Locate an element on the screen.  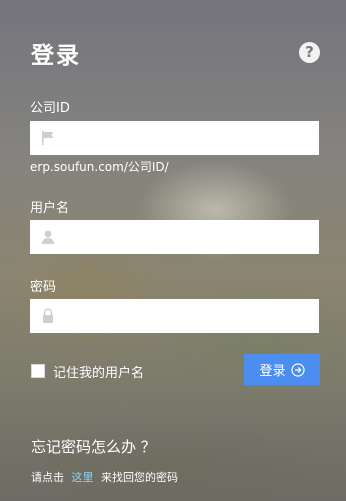
company-id-input is located at coordinates (187, 138).